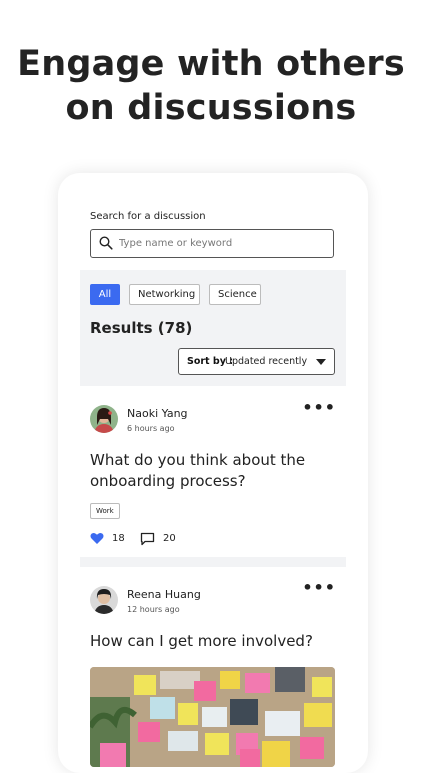  What do you see at coordinates (153, 609) in the screenshot?
I see `post-time: 12 hours ago` at bounding box center [153, 609].